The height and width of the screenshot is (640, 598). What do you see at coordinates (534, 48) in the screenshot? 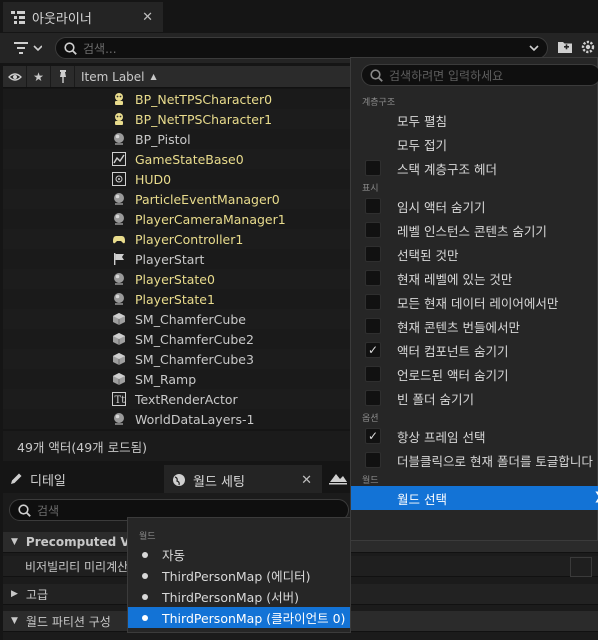
I see `chevron-down-icon` at bounding box center [534, 48].